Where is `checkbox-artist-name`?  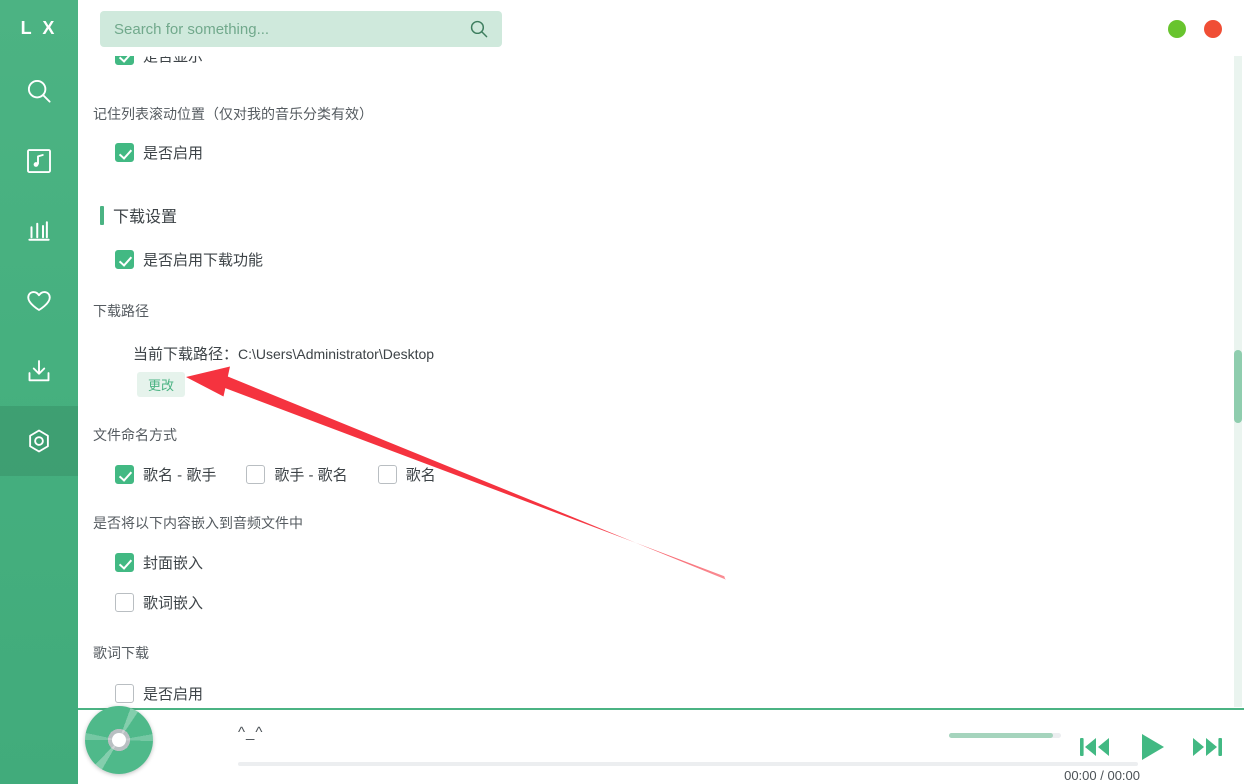
checkbox-artist-name is located at coordinates (256, 474).